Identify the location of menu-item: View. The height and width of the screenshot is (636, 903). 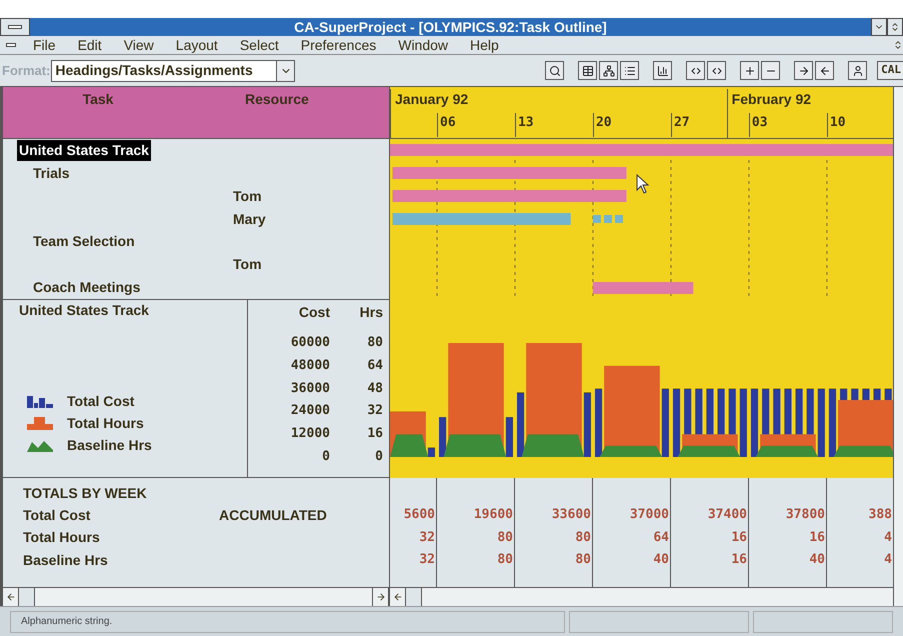
(138, 45).